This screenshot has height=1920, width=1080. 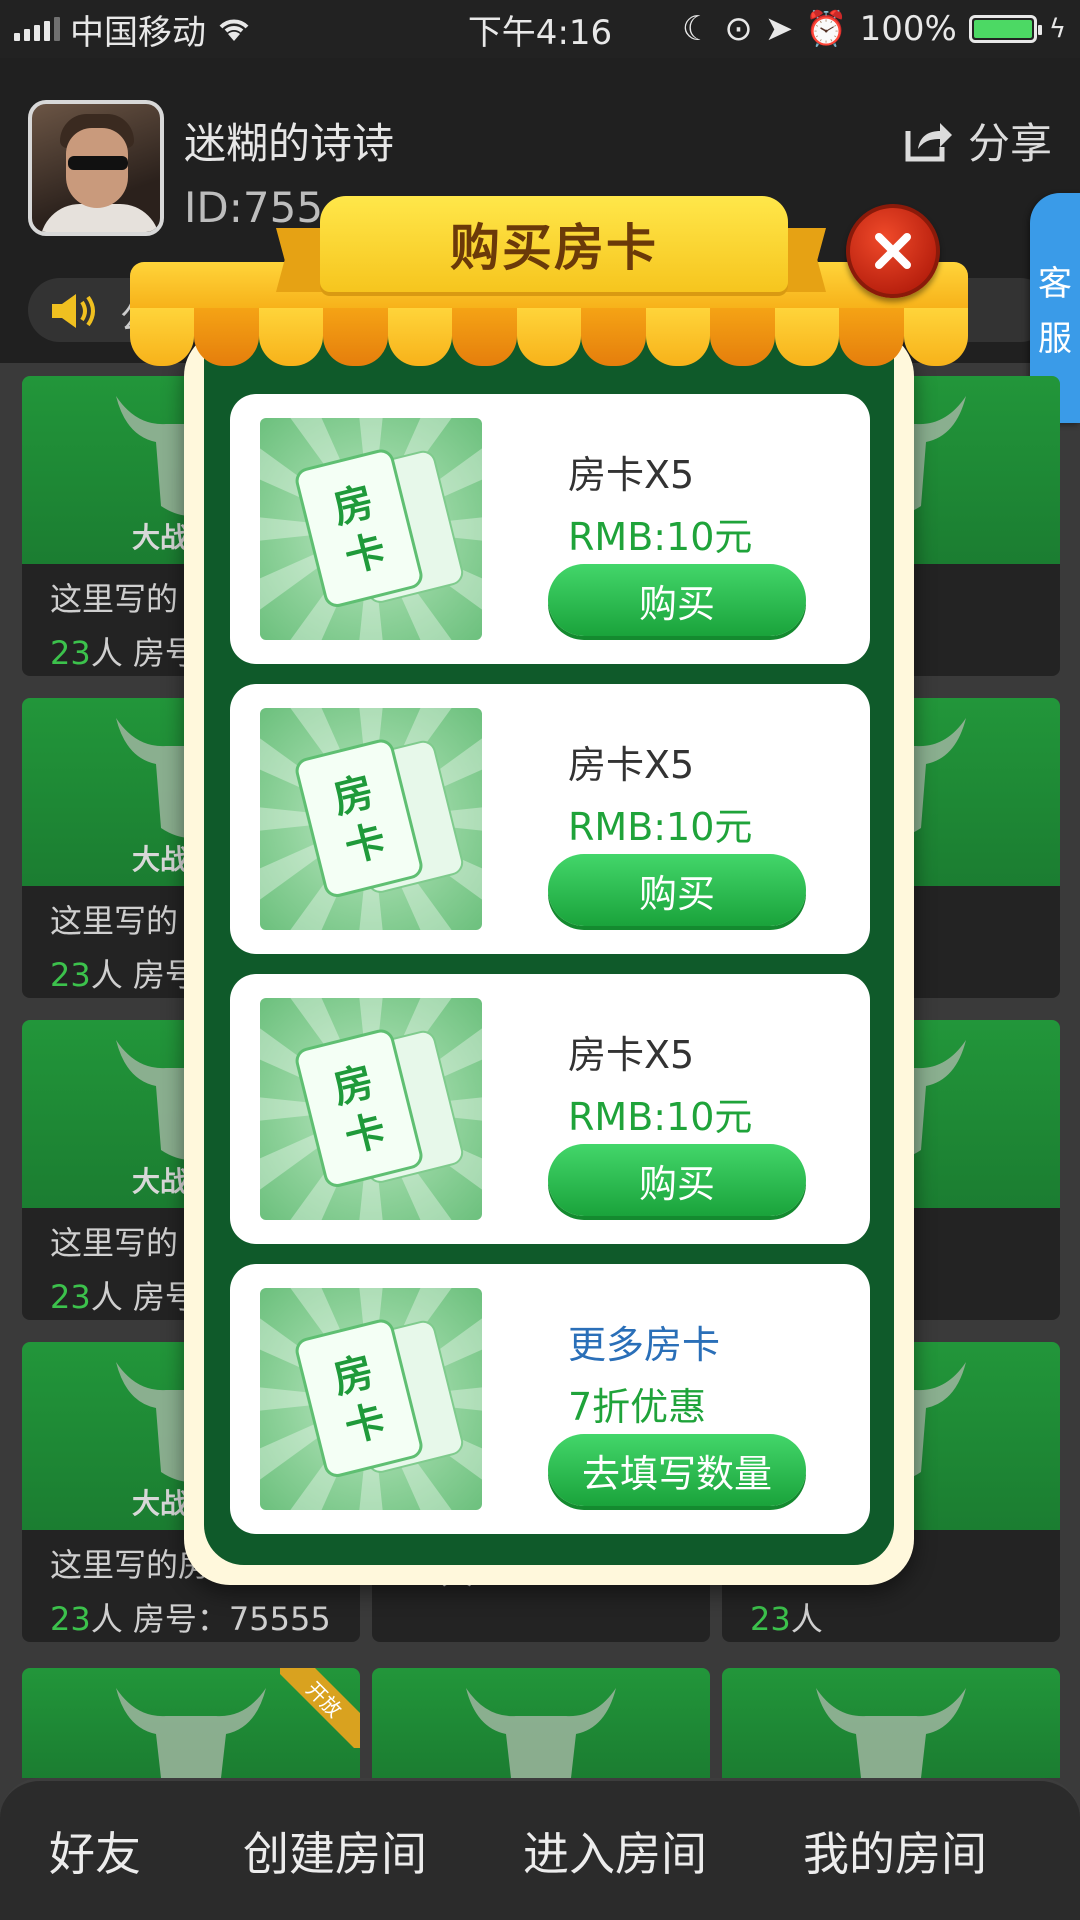 What do you see at coordinates (677, 1470) in the screenshot?
I see `fill-quantity-button: 去填写数量` at bounding box center [677, 1470].